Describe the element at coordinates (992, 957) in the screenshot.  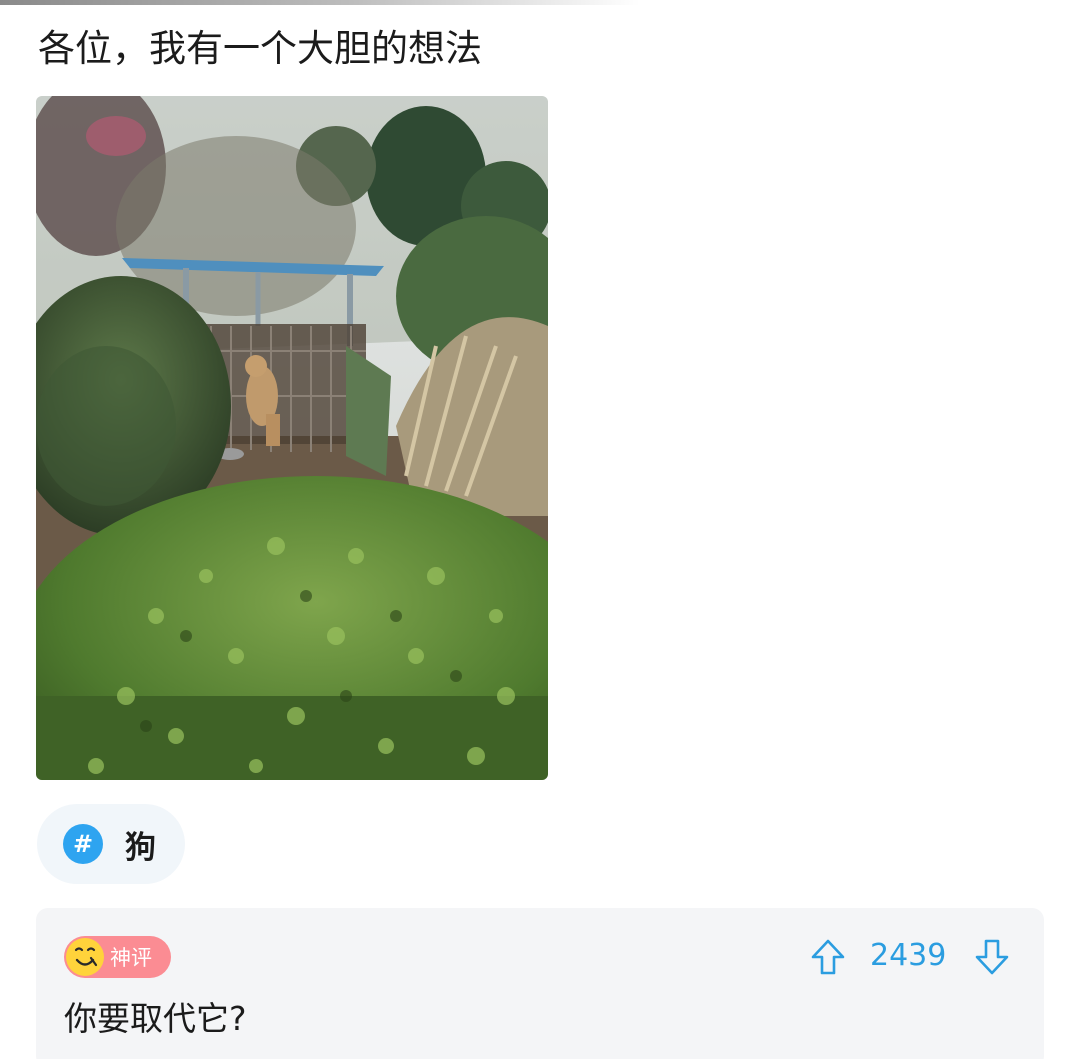
I see `downvote-arrow-icon` at that location.